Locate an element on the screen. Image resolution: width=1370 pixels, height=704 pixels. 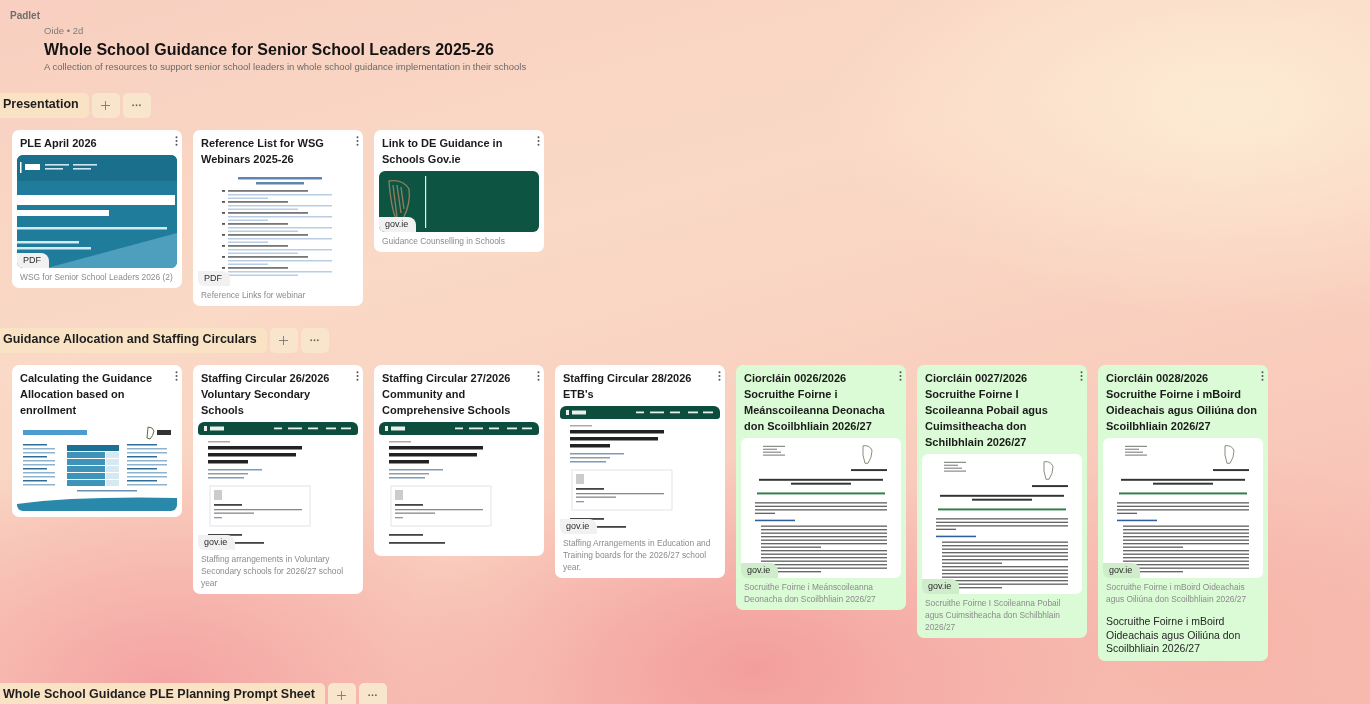
section-title: Presentation is located at coordinates (44, 105).